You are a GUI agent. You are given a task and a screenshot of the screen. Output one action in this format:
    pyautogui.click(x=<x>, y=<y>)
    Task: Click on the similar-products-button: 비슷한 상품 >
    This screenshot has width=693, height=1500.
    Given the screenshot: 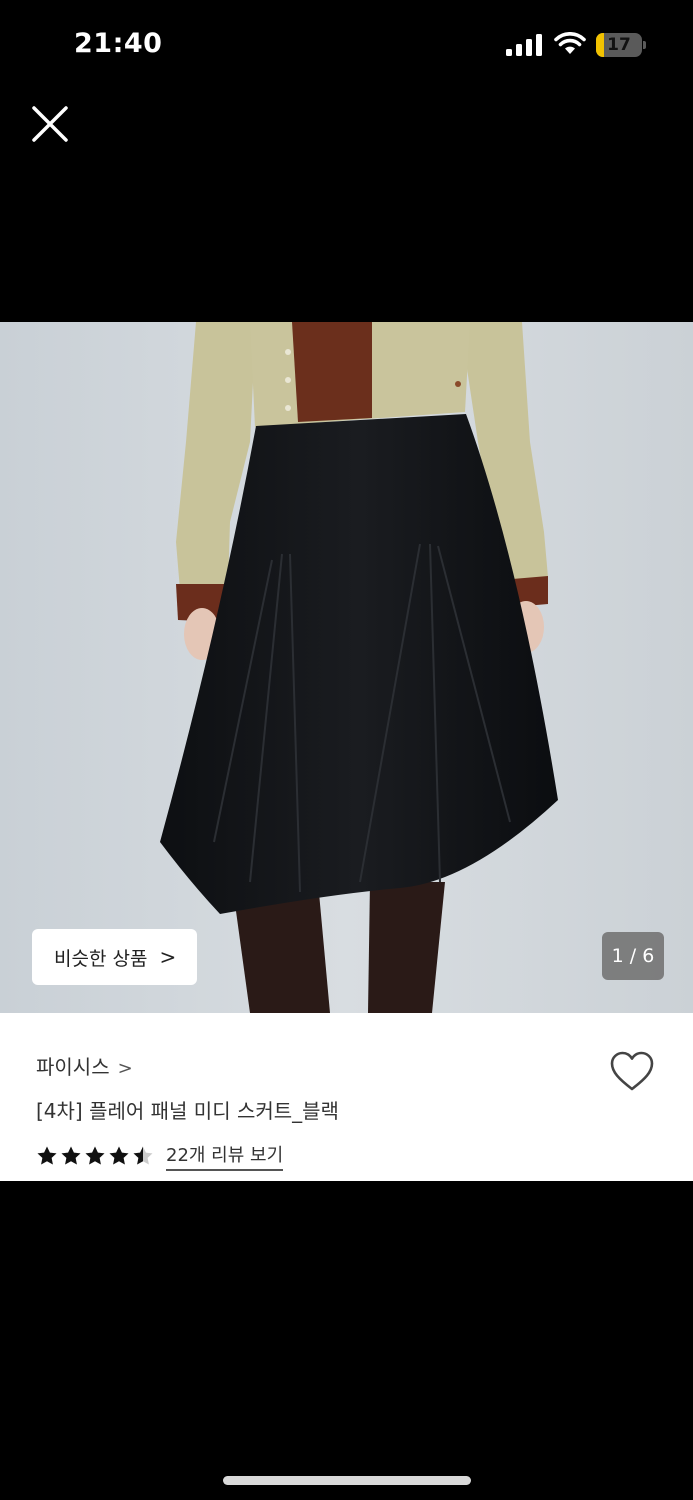 What is the action you would take?
    pyautogui.click(x=114, y=957)
    